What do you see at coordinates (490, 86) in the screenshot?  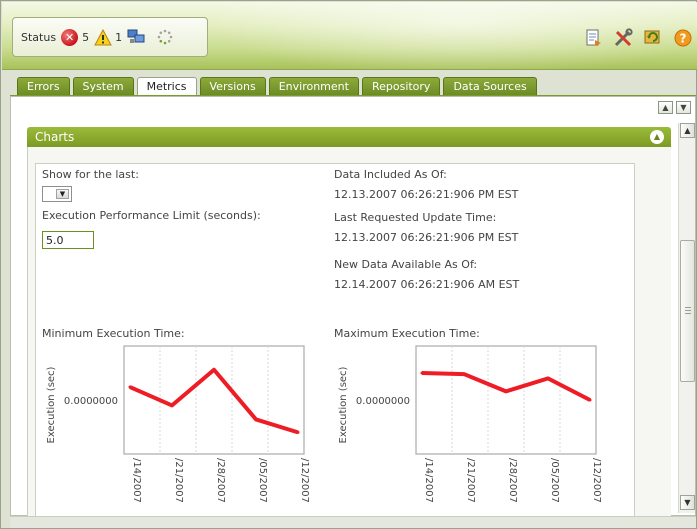 I see `tab-data-sources: Data Sources` at bounding box center [490, 86].